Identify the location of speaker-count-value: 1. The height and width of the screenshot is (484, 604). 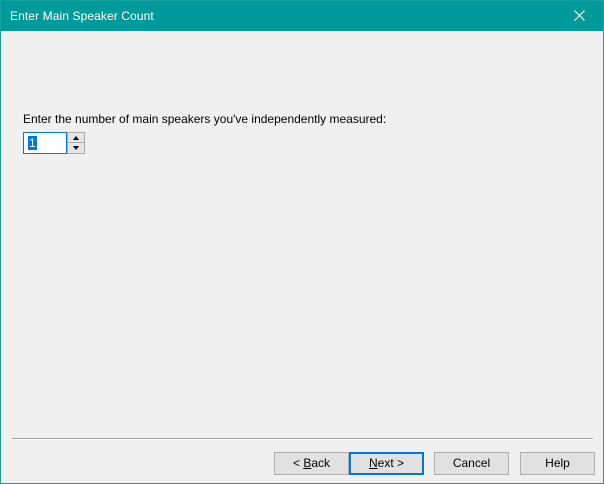
(32, 143).